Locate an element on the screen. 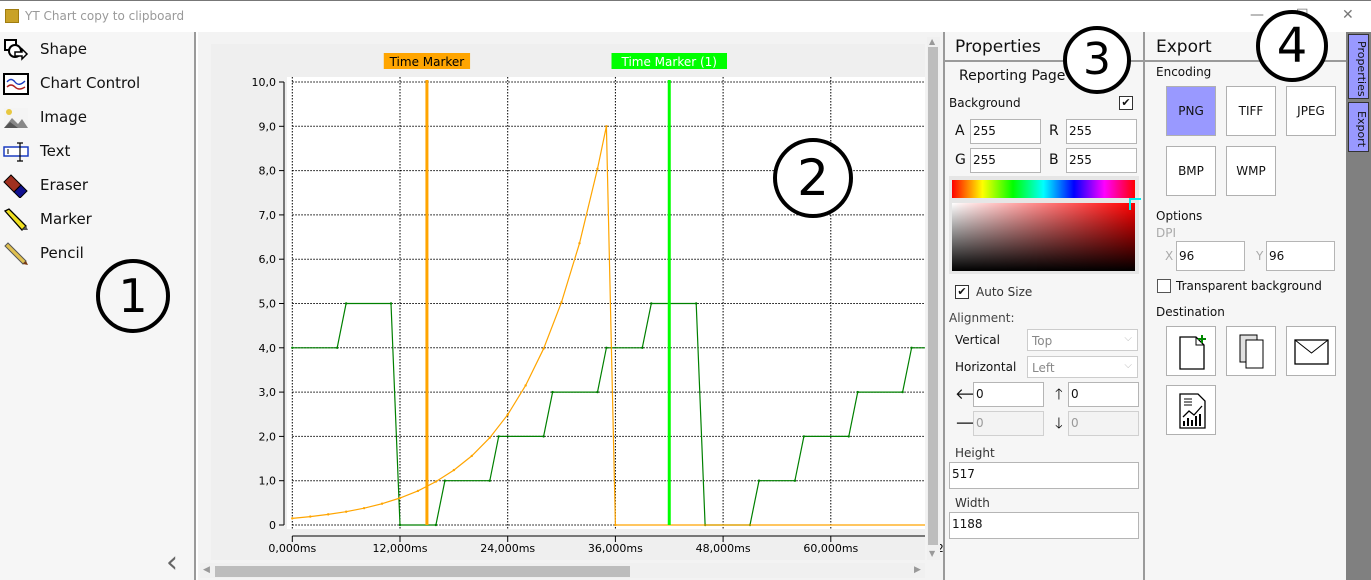 The height and width of the screenshot is (580, 1371). reporting-page-title: Reporting Page is located at coordinates (1012, 76).